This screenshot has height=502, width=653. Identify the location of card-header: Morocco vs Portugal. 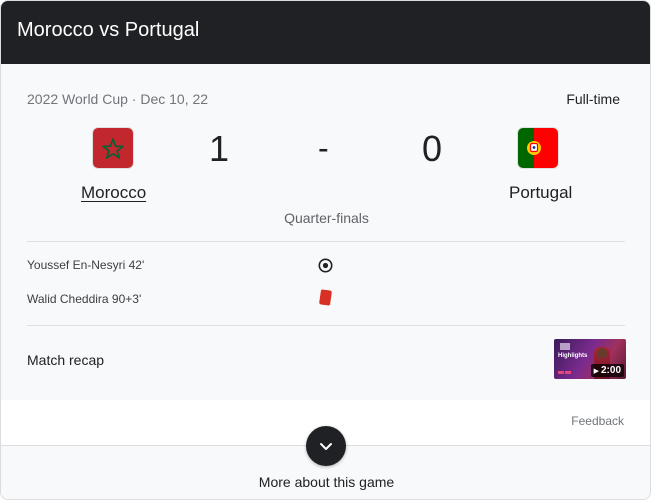
(325, 32).